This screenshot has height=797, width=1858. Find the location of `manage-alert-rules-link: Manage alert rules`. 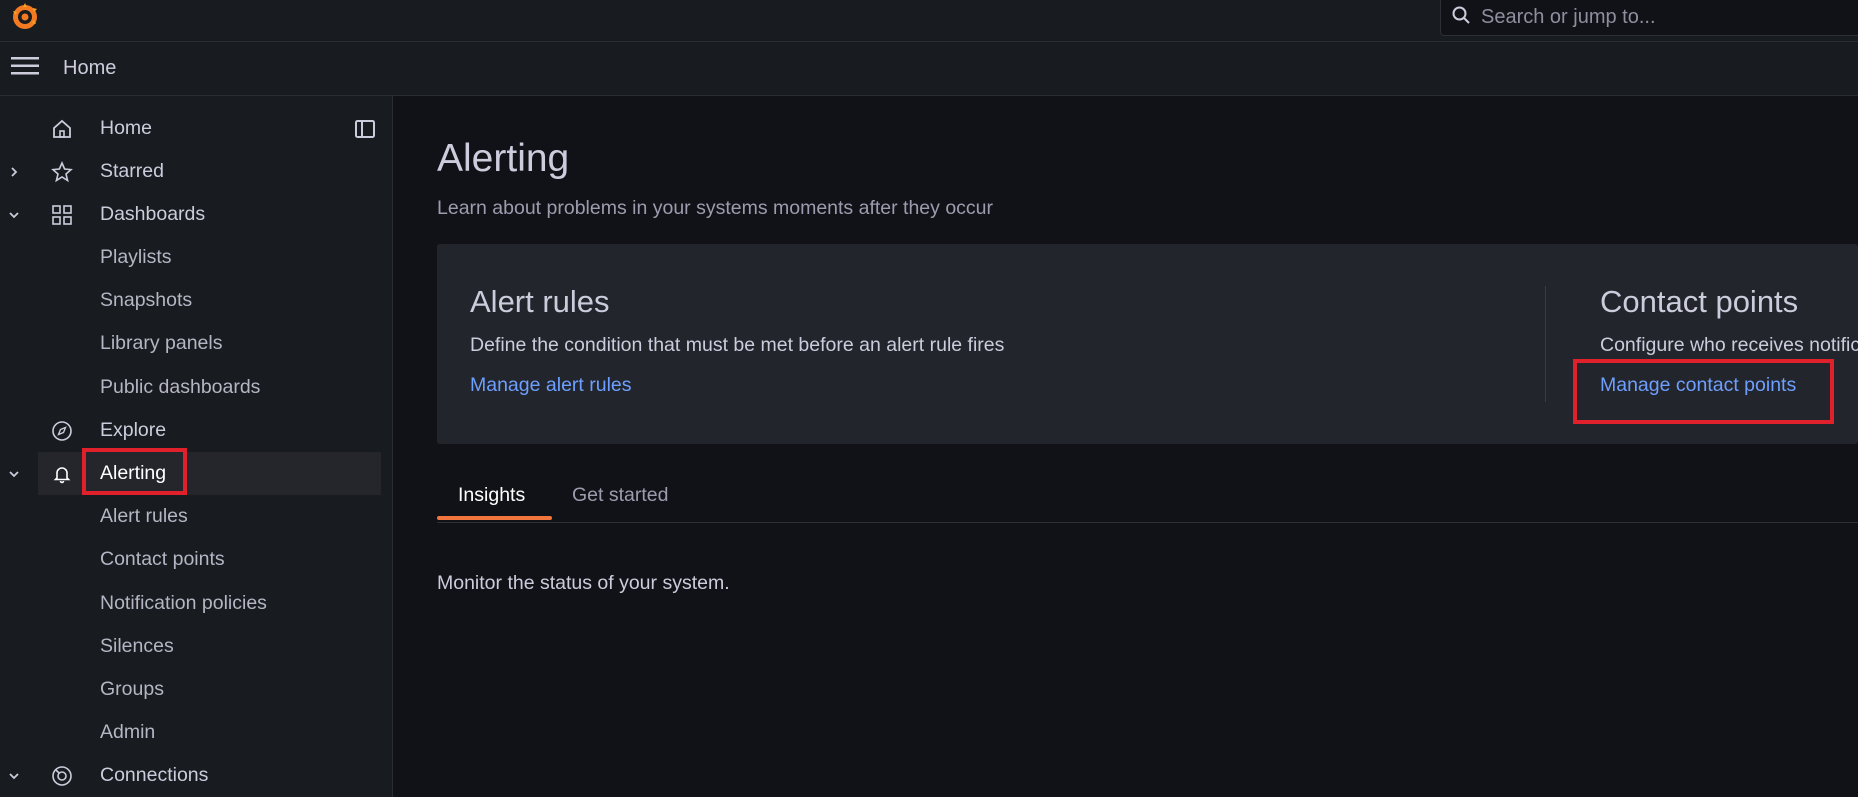

manage-alert-rules-link: Manage alert rules is located at coordinates (551, 385).